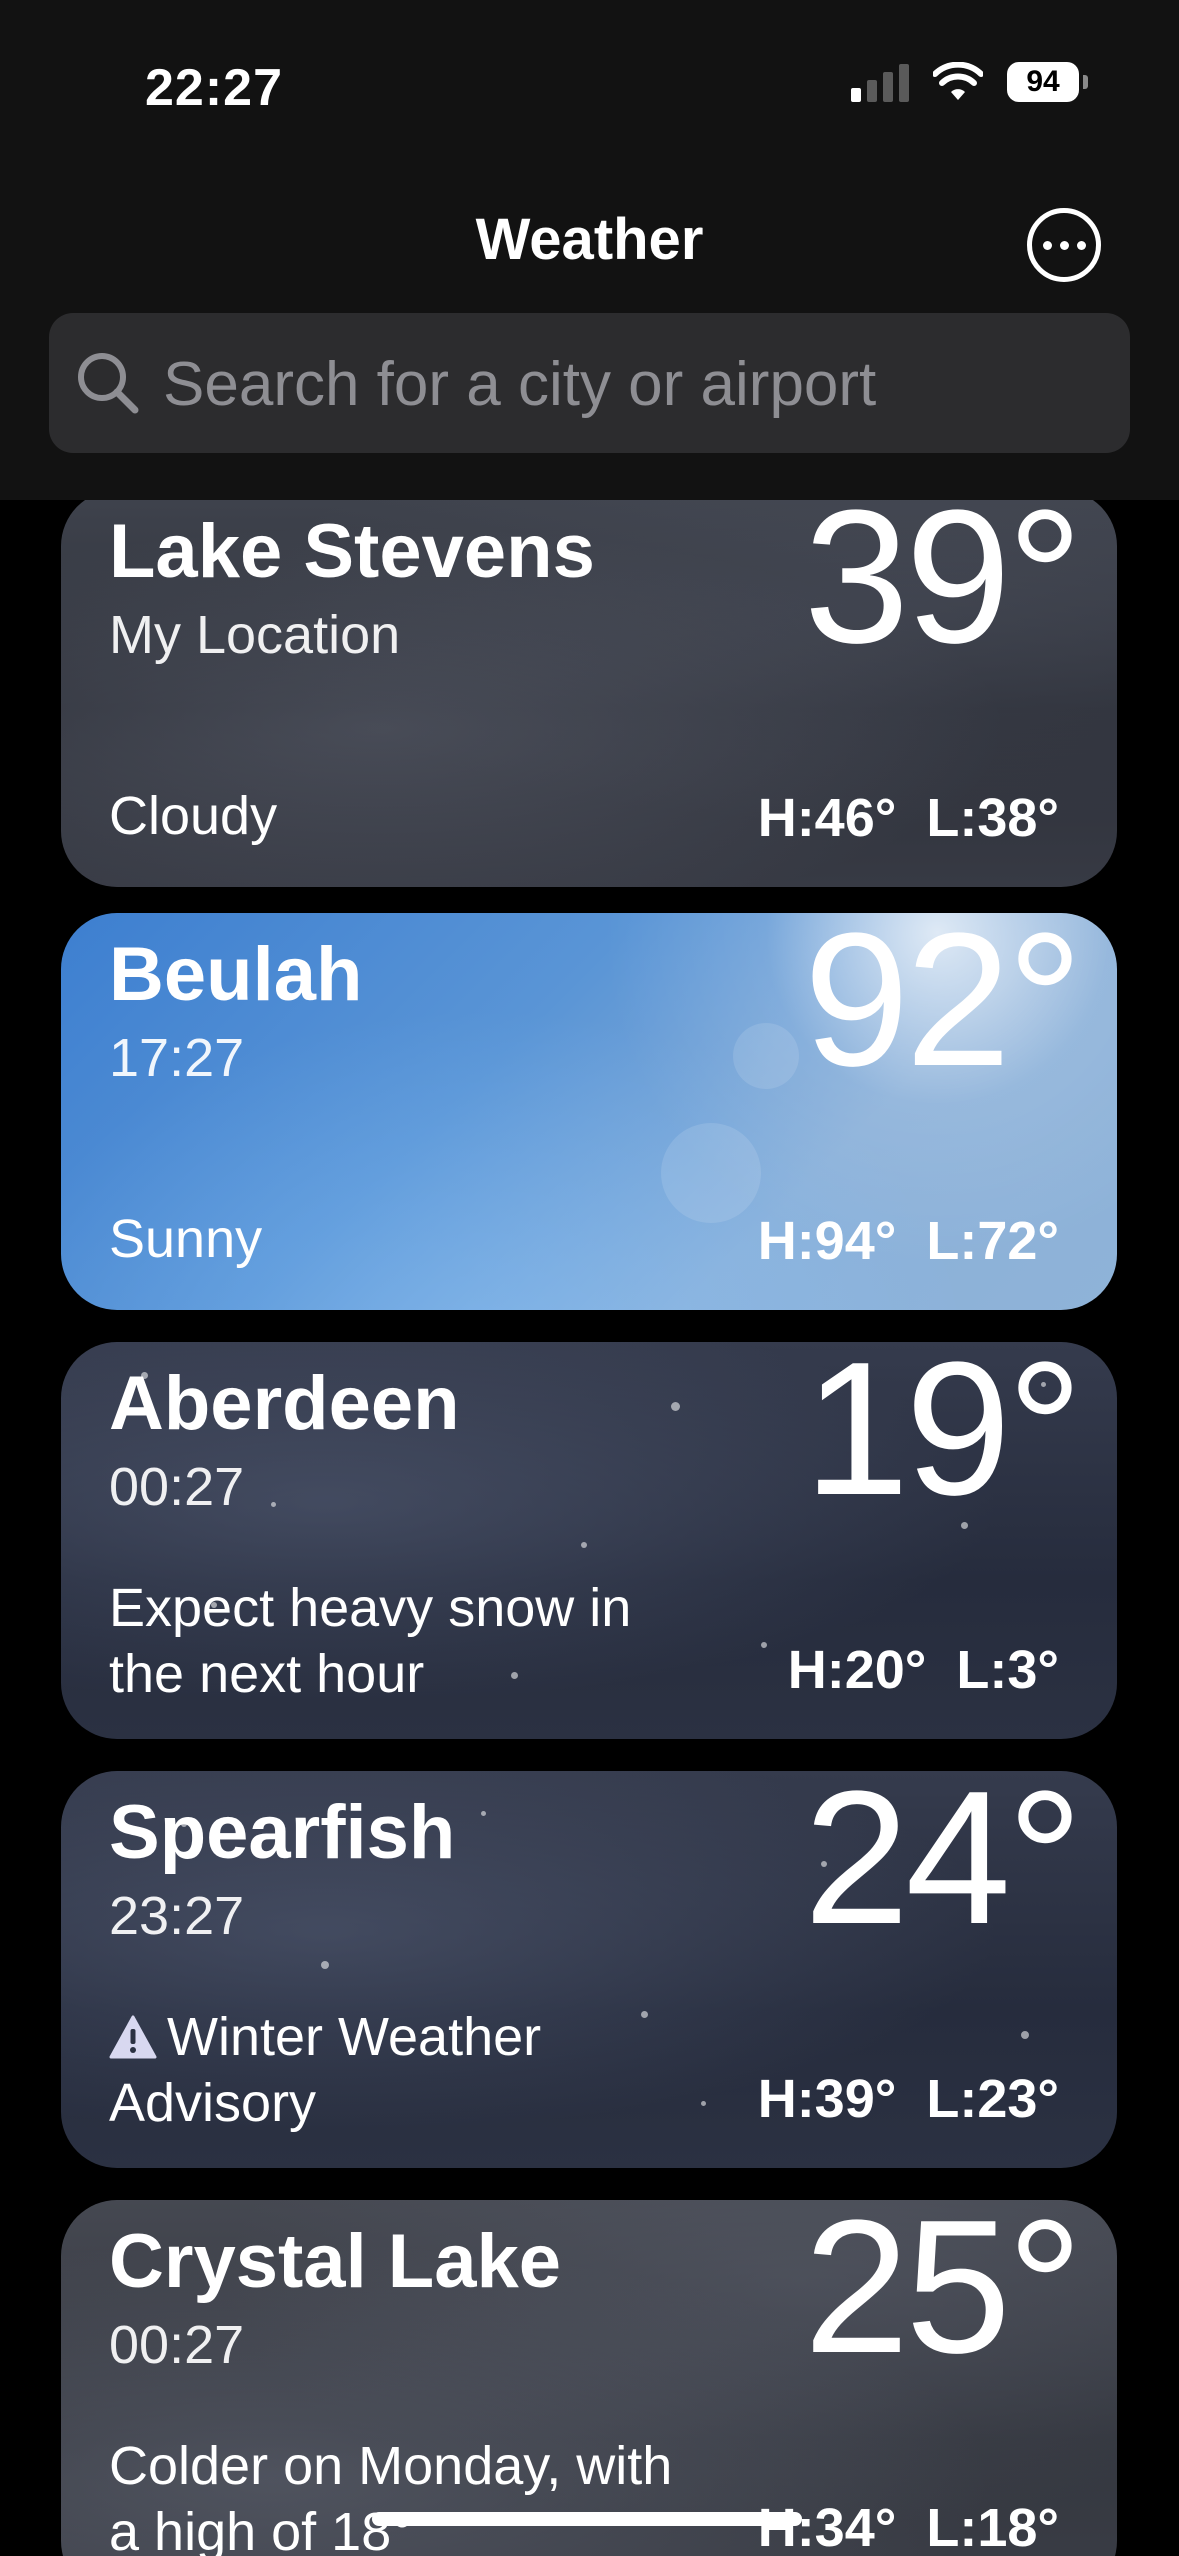  Describe the element at coordinates (282, 1832) in the screenshot. I see `city-name: Spearfish` at that location.